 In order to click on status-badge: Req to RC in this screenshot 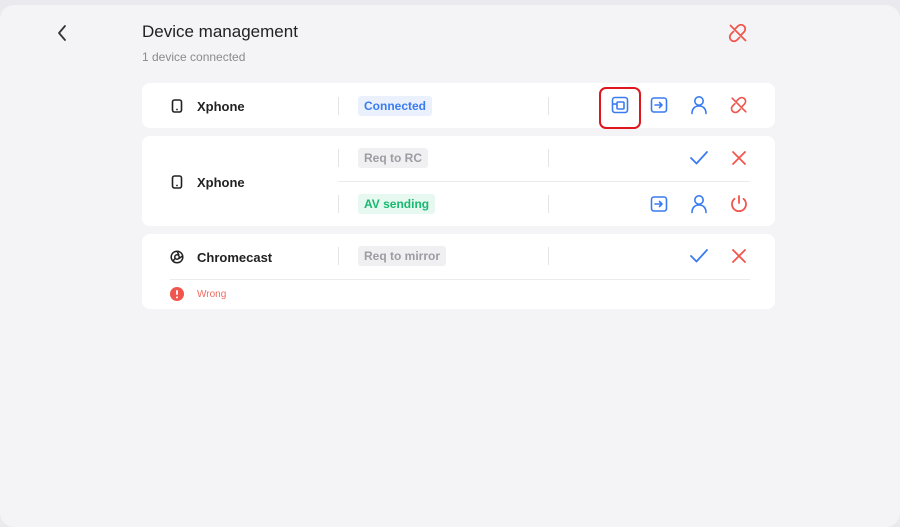, I will do `click(393, 158)`.